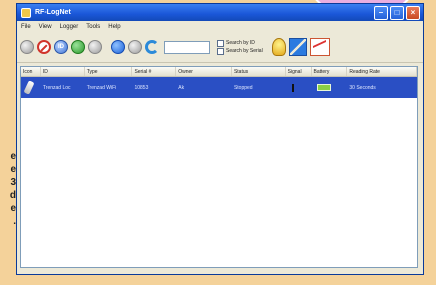 This screenshot has width=436, height=285. What do you see at coordinates (95, 47) in the screenshot?
I see `gray-status-icon` at bounding box center [95, 47].